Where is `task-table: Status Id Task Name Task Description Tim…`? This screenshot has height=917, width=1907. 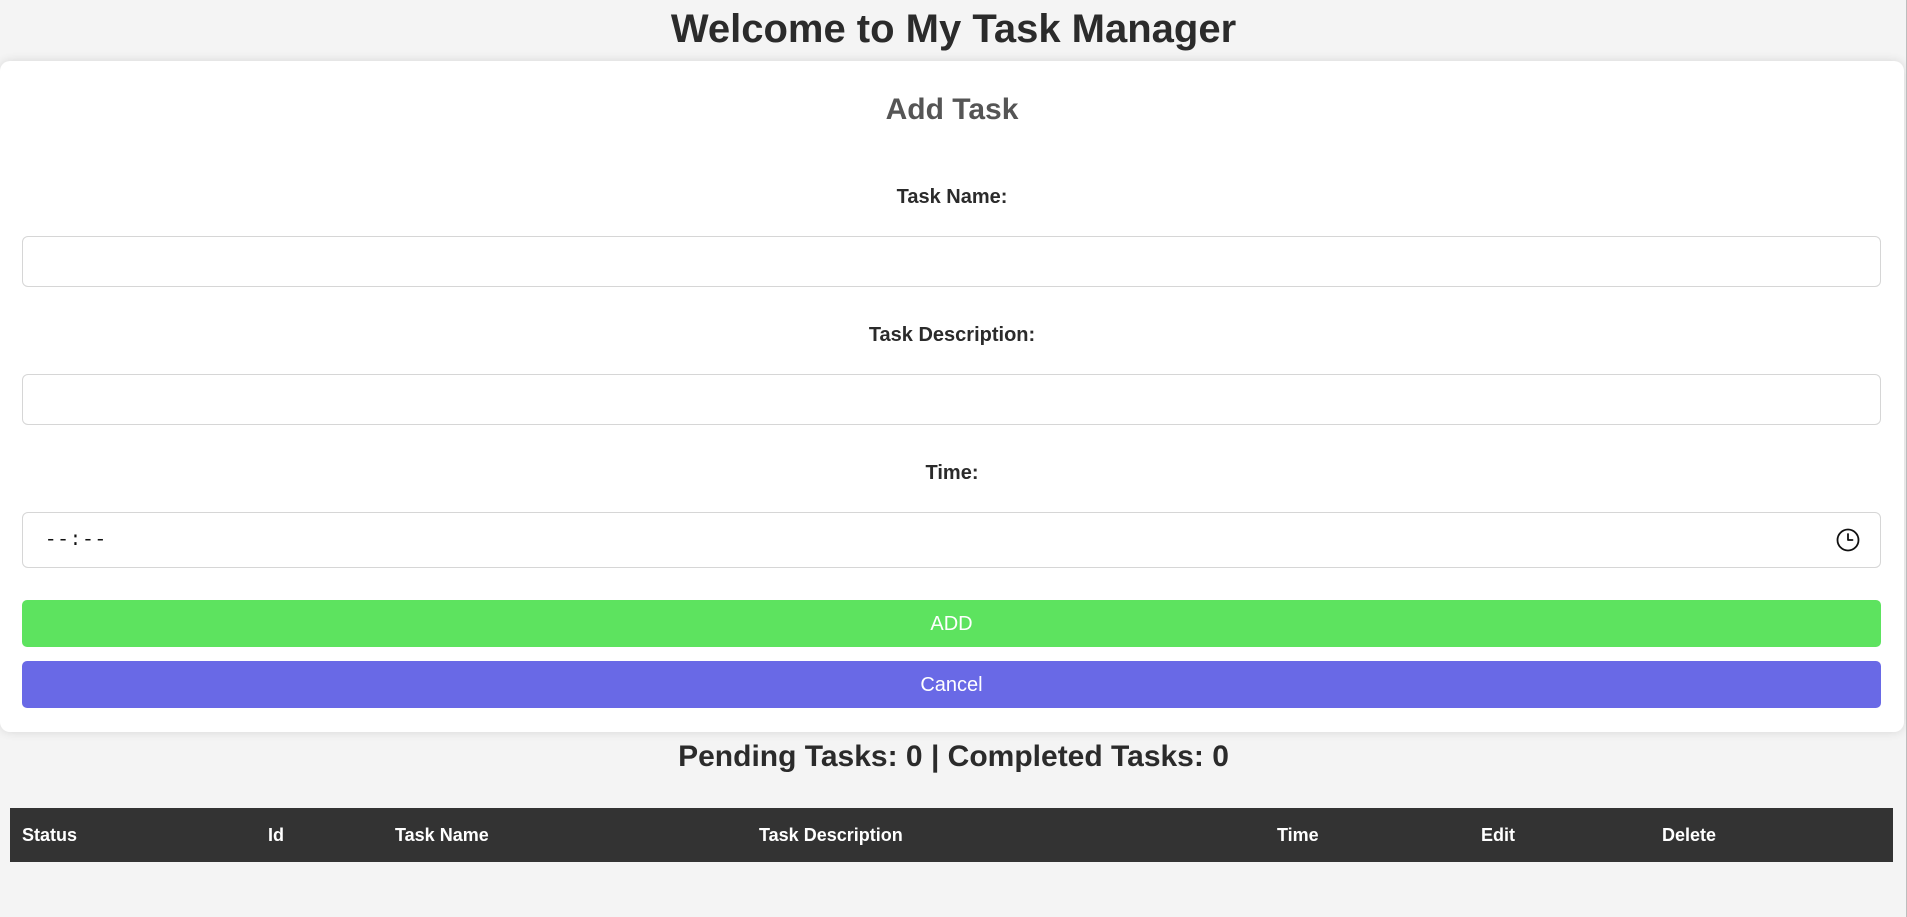 task-table: Status Id Task Name Task Description Tim… is located at coordinates (951, 835).